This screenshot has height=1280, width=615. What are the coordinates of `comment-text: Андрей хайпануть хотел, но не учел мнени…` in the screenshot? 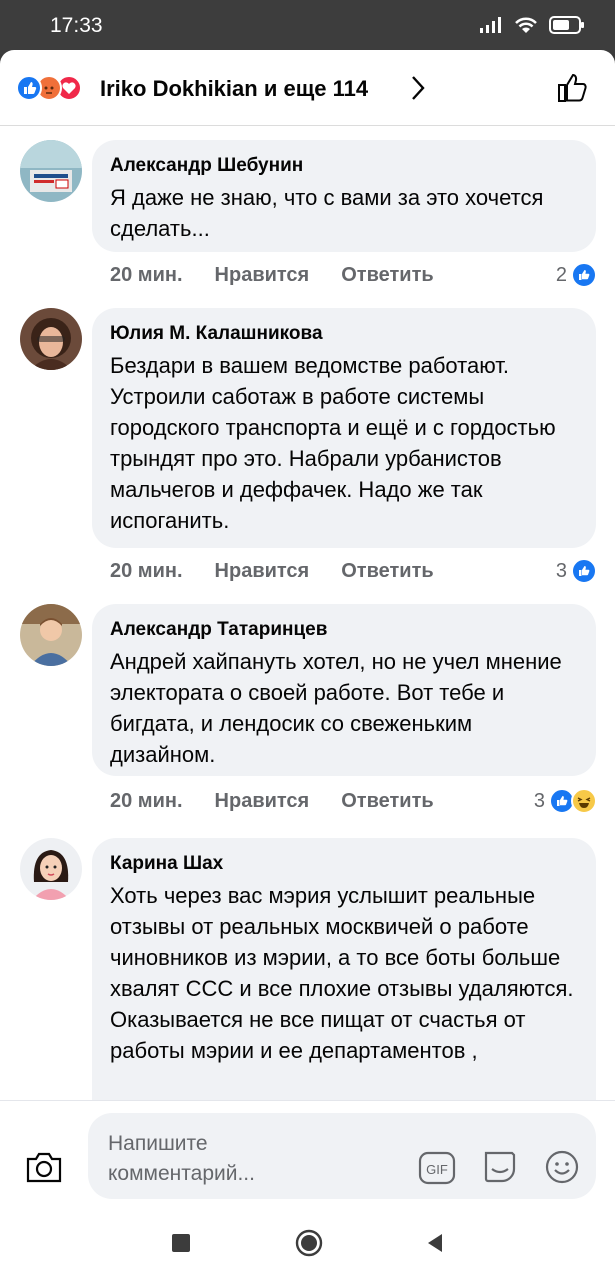 It's located at (336, 708).